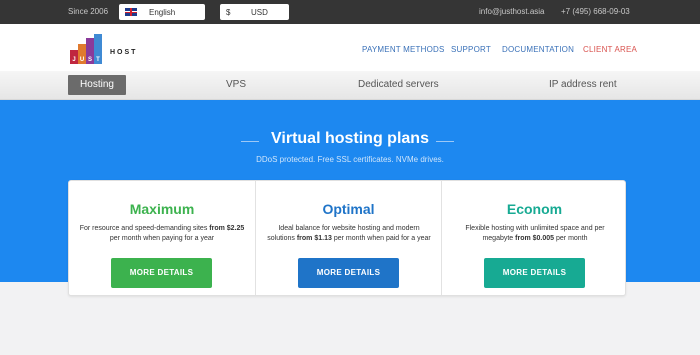  What do you see at coordinates (534, 209) in the screenshot?
I see `plan-name: Econom` at bounding box center [534, 209].